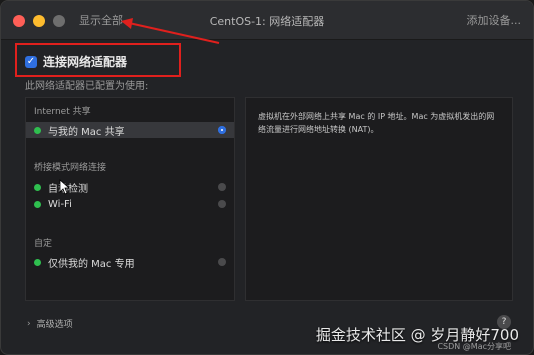 This screenshot has height=355, width=534. I want to click on advanced-options-label: 高级选项, so click(54, 325).